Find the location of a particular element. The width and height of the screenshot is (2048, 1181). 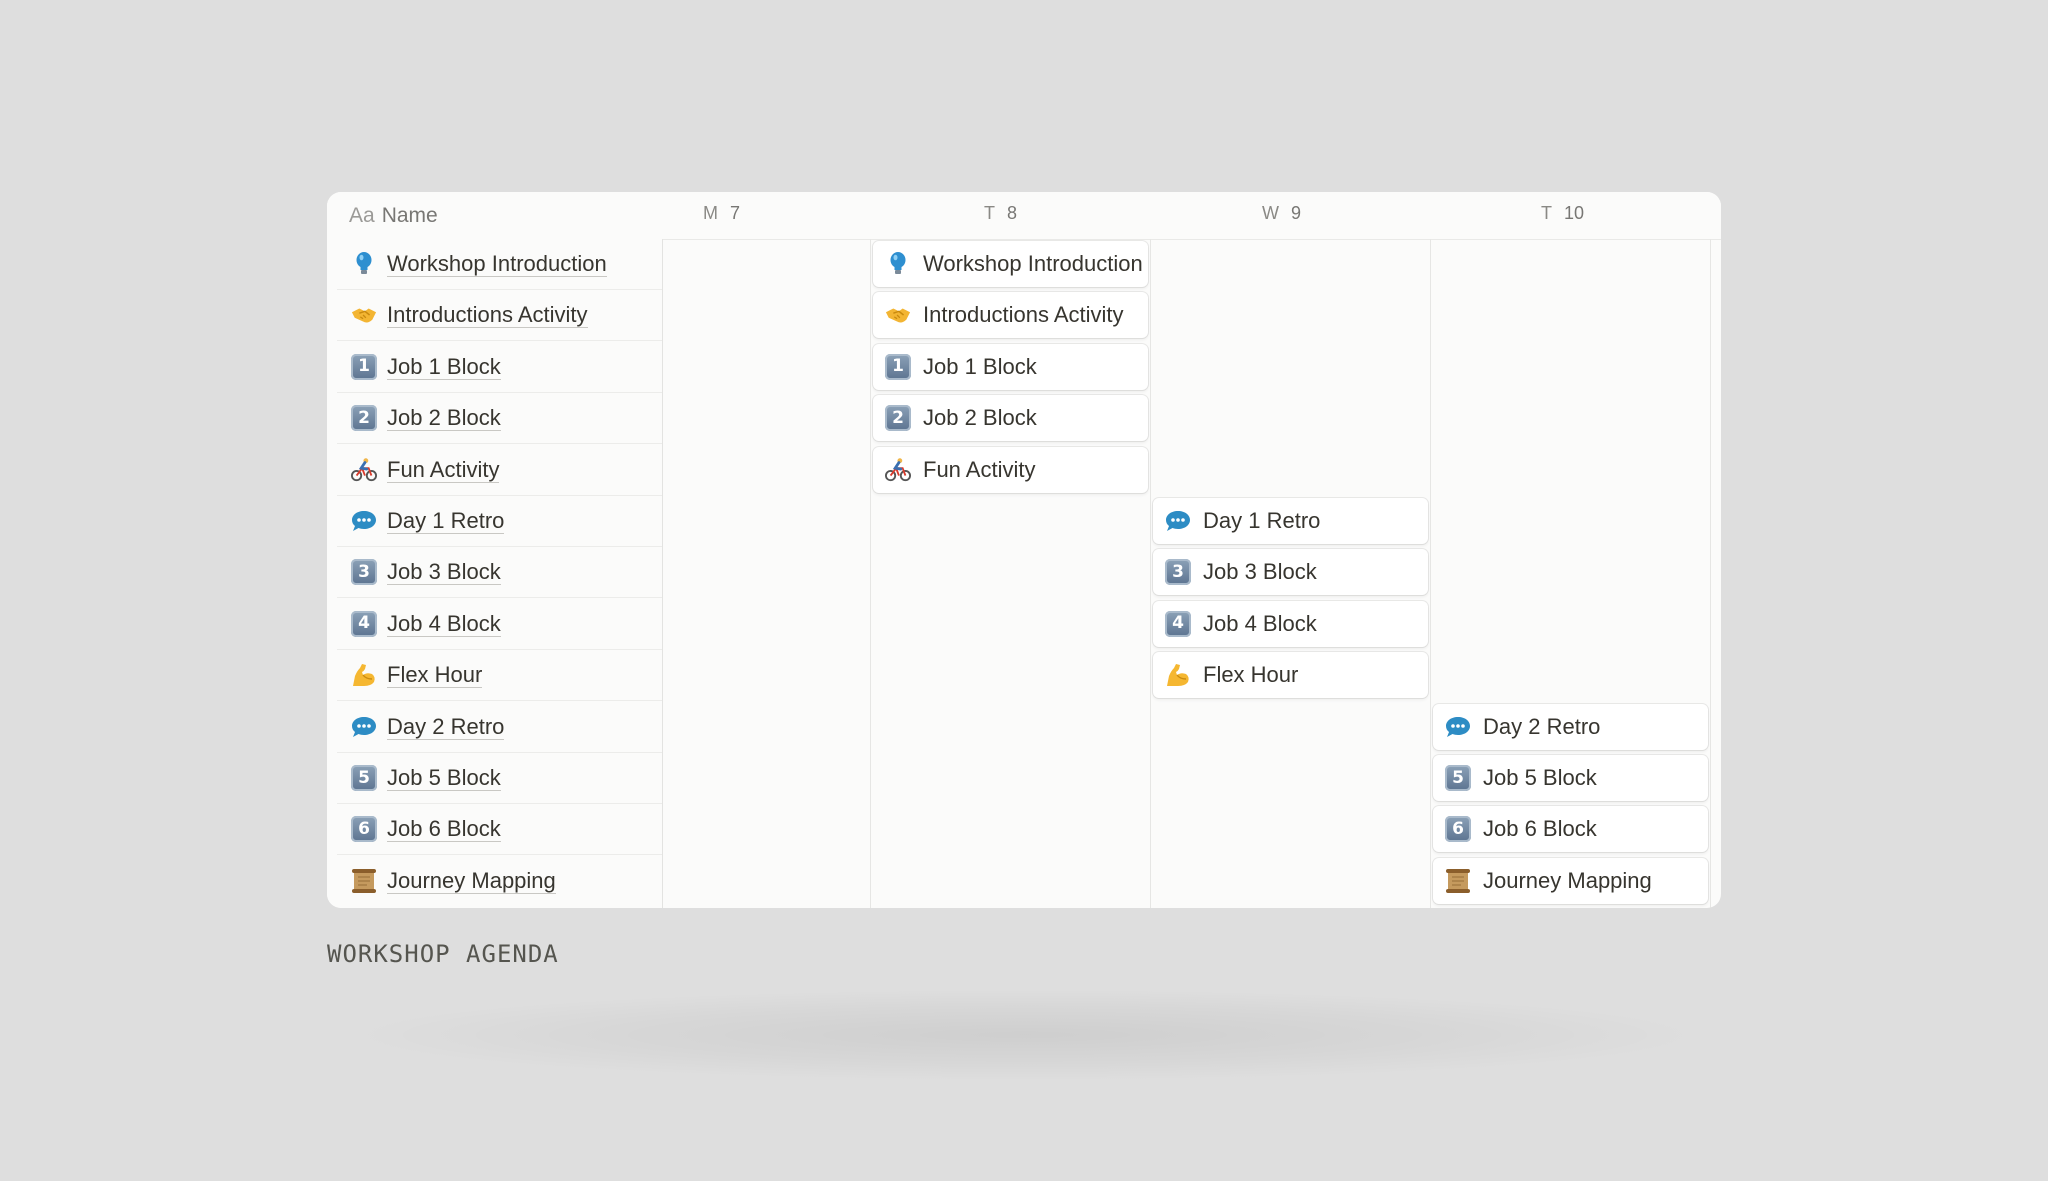

timeline-header: Aa Name M7 T8 W9 T 10 is located at coordinates (1024, 216).